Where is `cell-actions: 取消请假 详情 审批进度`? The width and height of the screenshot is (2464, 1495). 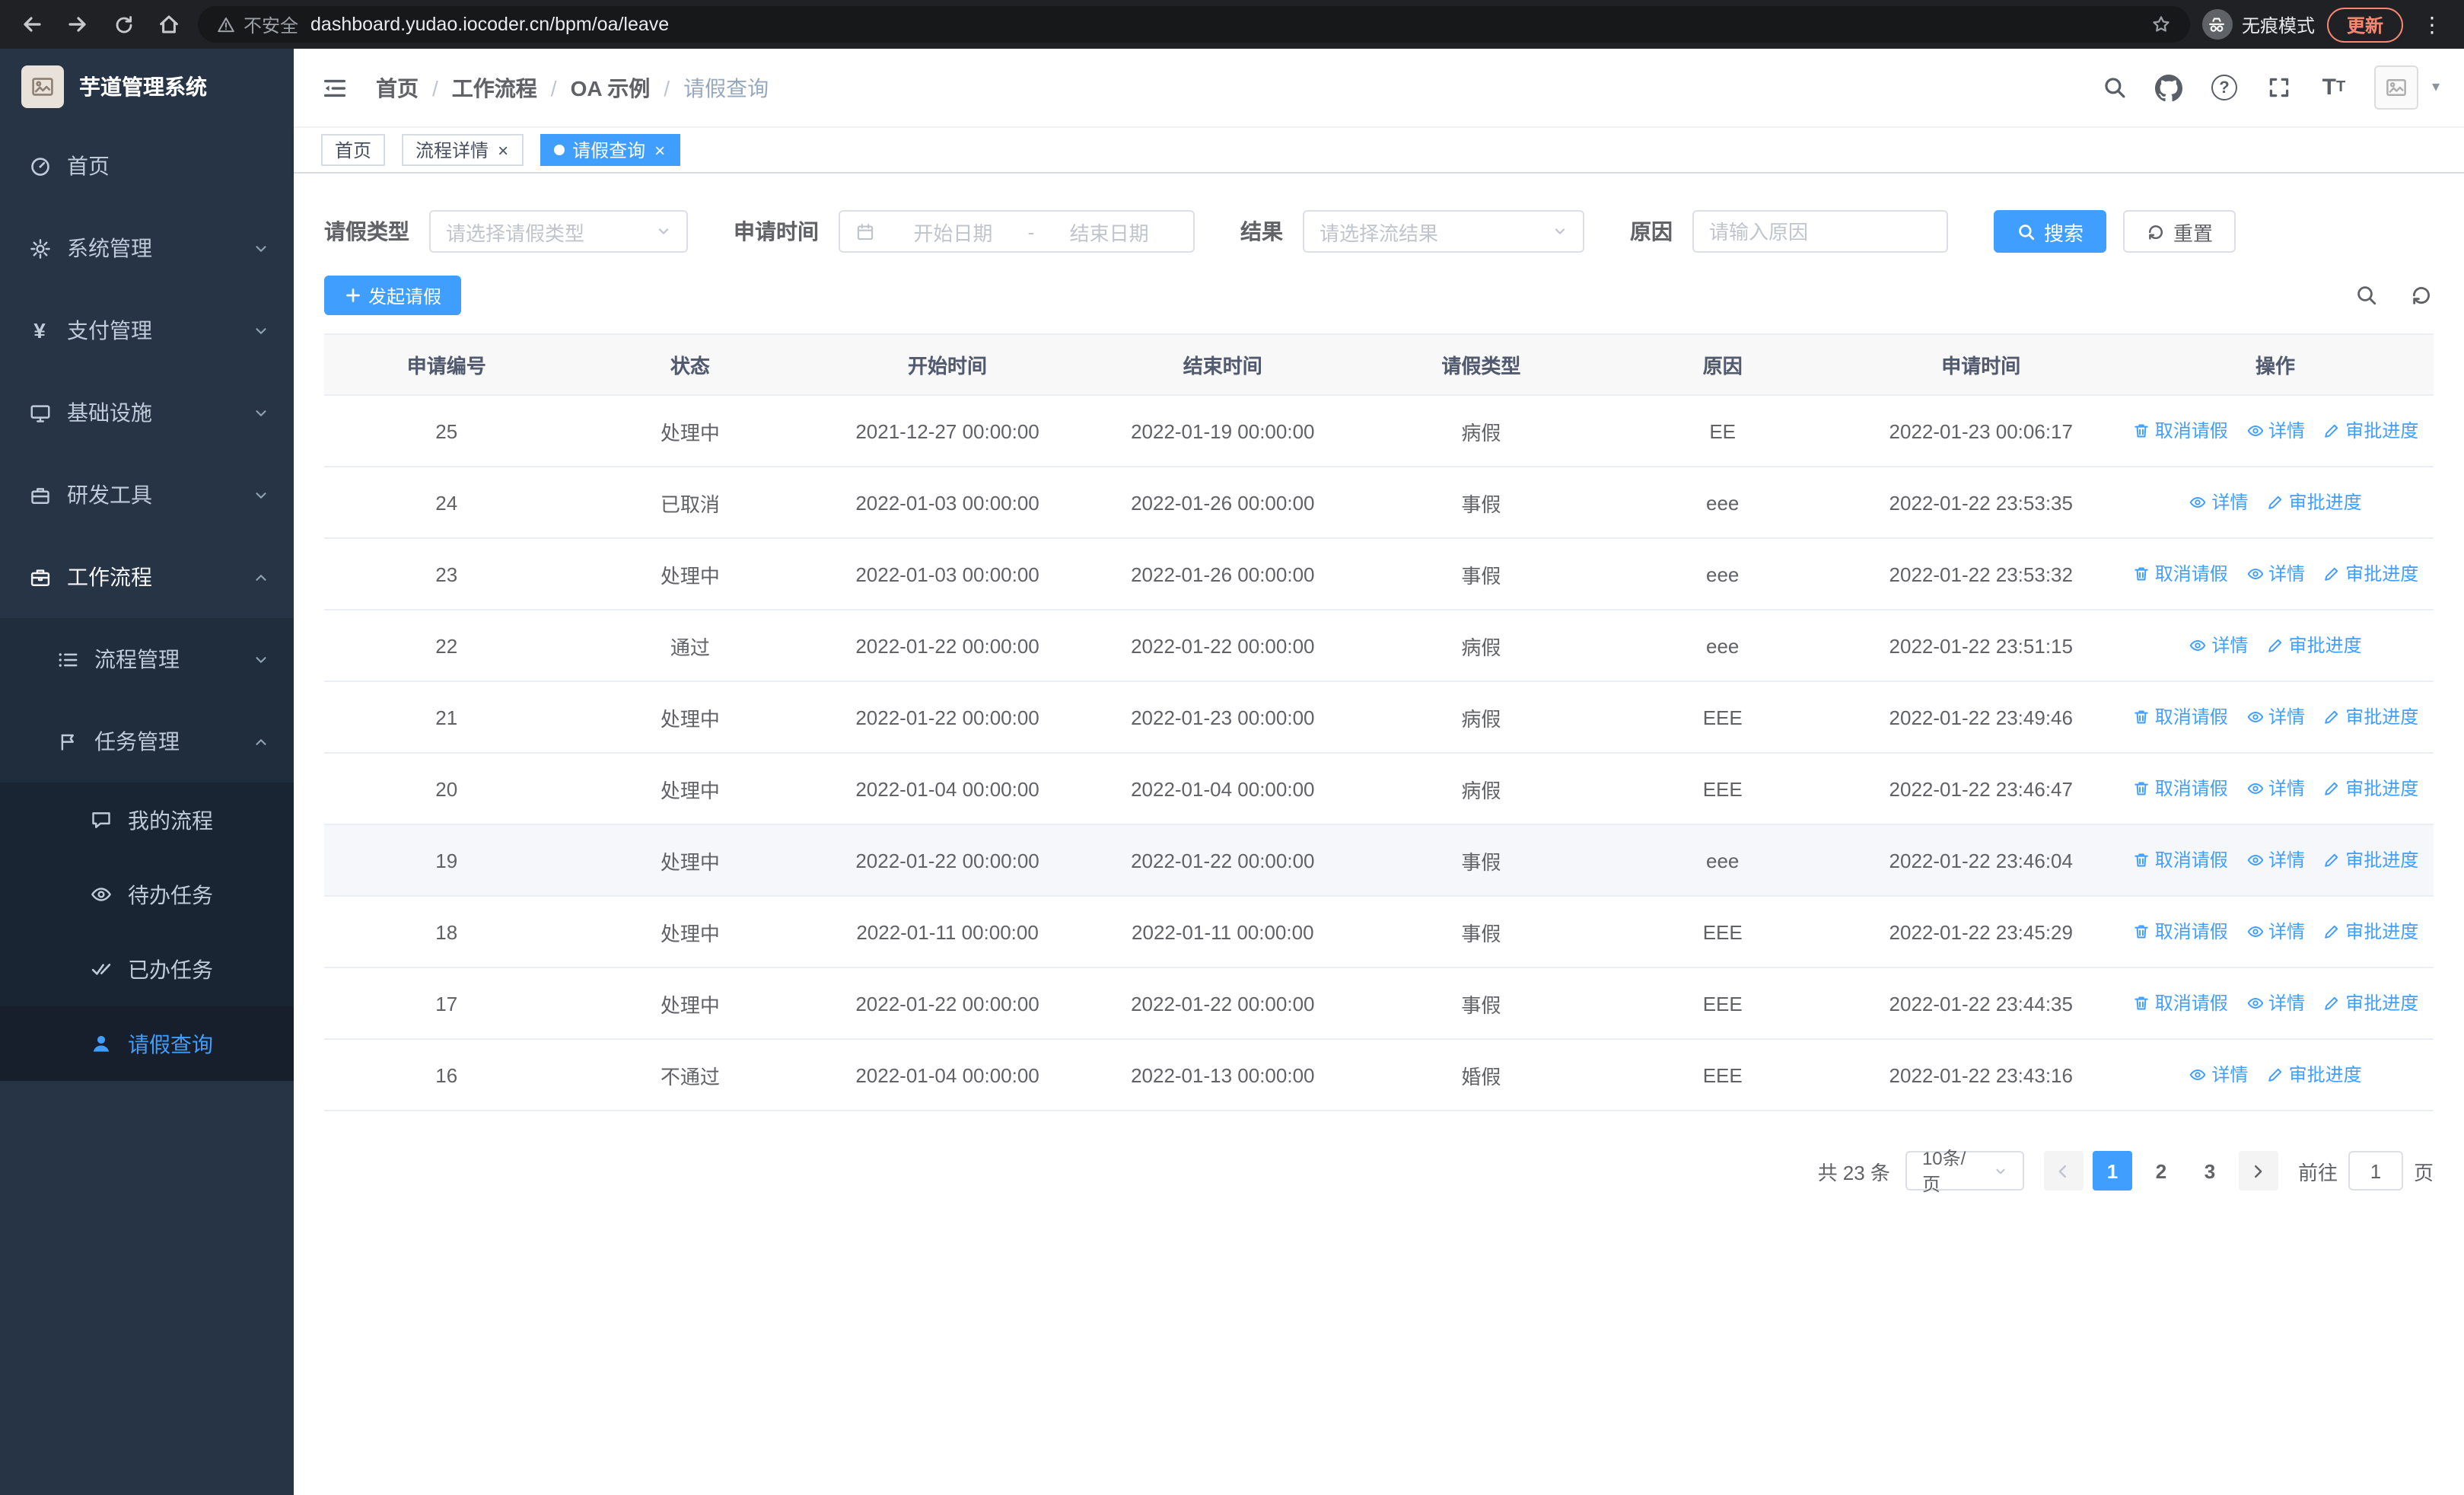
cell-actions: 取消请假 详情 审批进度 is located at coordinates (2275, 861).